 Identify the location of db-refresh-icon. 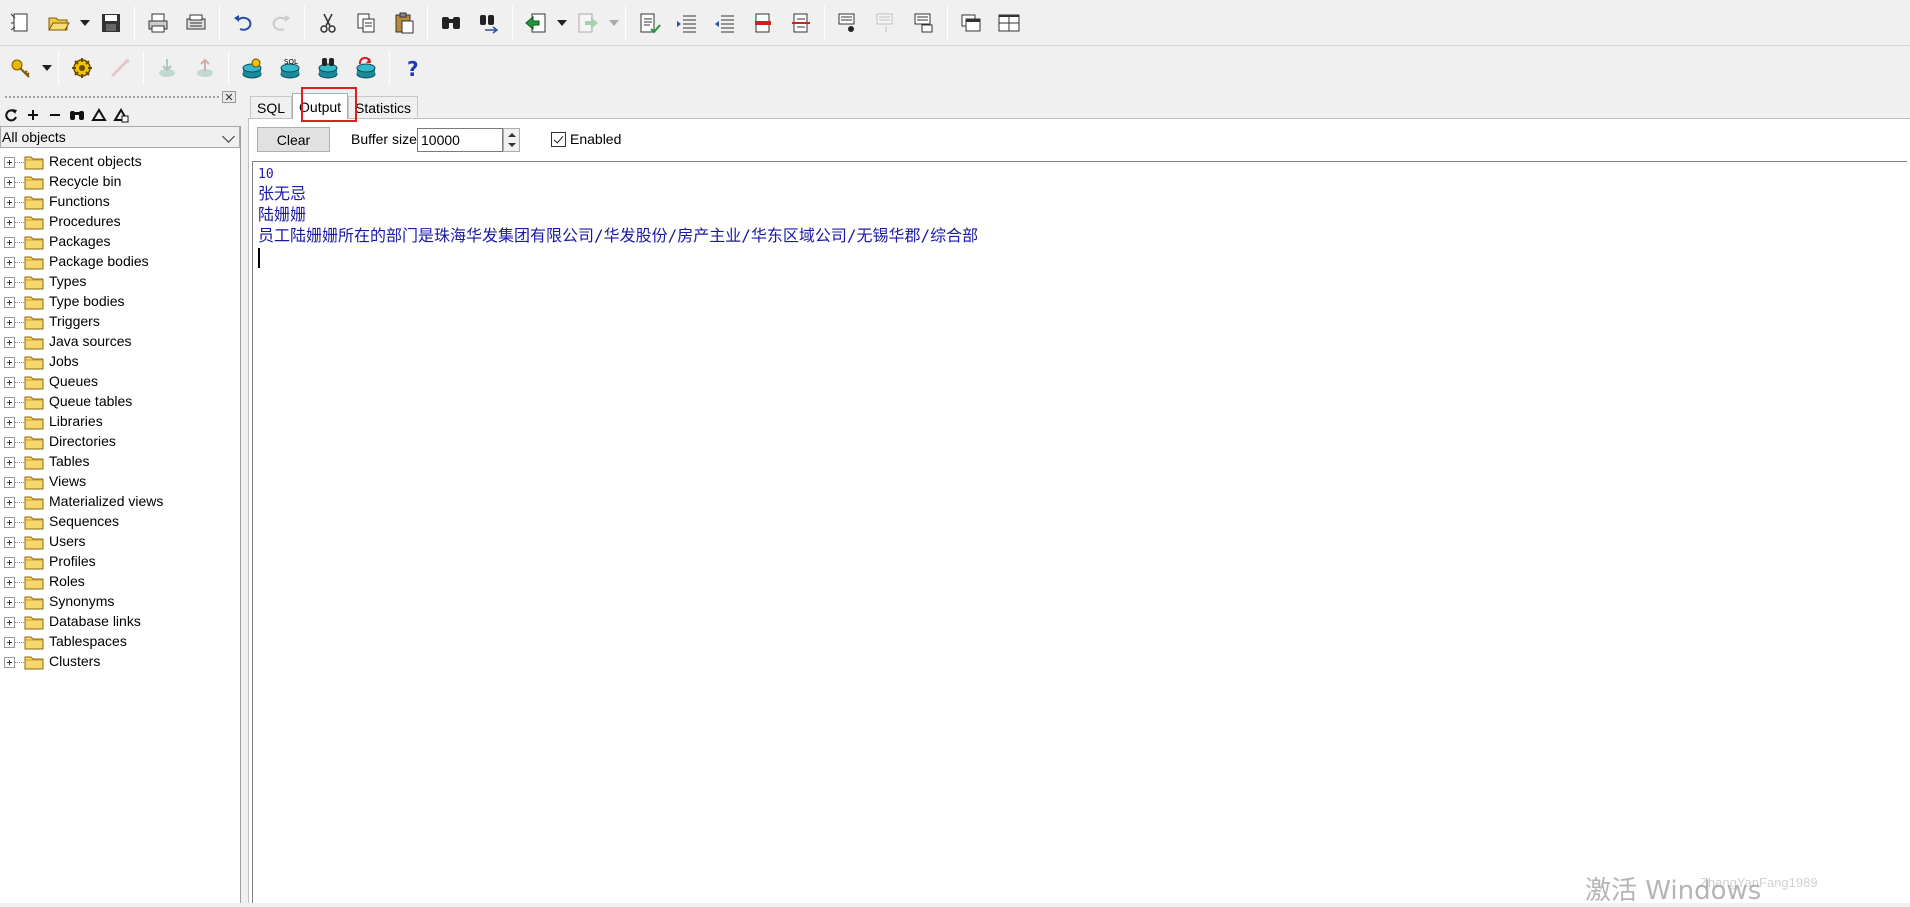
(366, 68).